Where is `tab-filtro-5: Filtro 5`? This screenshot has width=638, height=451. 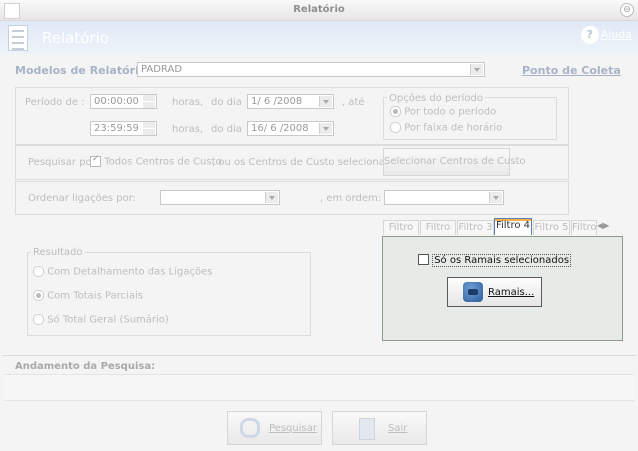
tab-filtro-5: Filtro 5 is located at coordinates (551, 227).